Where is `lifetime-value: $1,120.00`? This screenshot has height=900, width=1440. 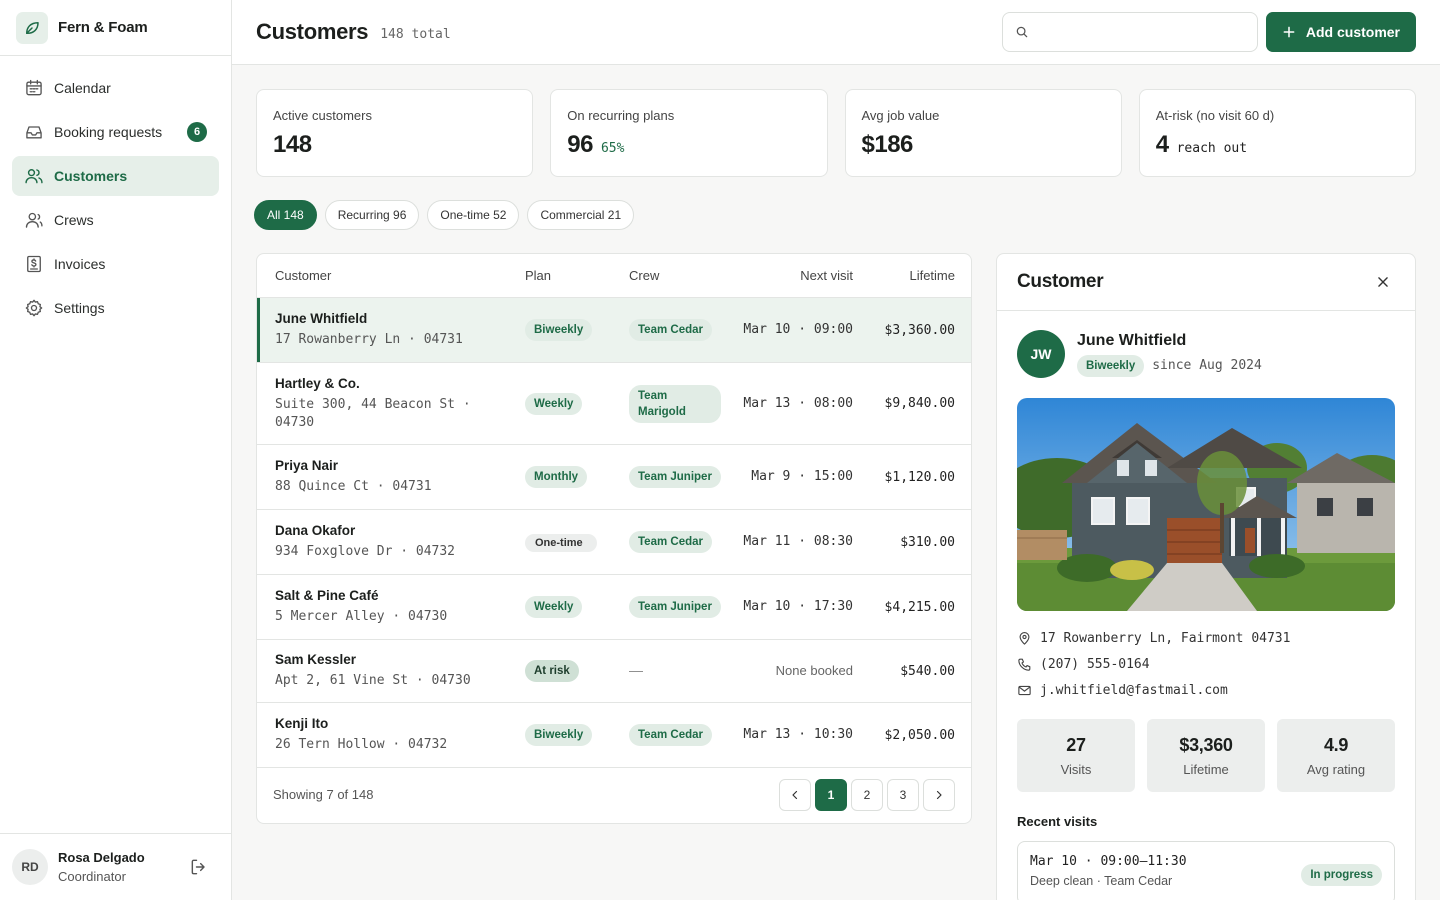 lifetime-value: $1,120.00 is located at coordinates (919, 477).